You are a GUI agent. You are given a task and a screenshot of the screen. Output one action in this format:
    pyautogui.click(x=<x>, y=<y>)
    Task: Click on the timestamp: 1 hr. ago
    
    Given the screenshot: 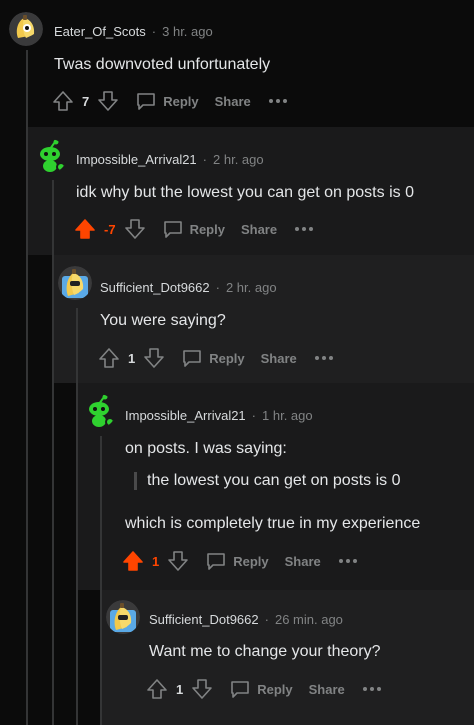 What is the action you would take?
    pyautogui.click(x=287, y=415)
    